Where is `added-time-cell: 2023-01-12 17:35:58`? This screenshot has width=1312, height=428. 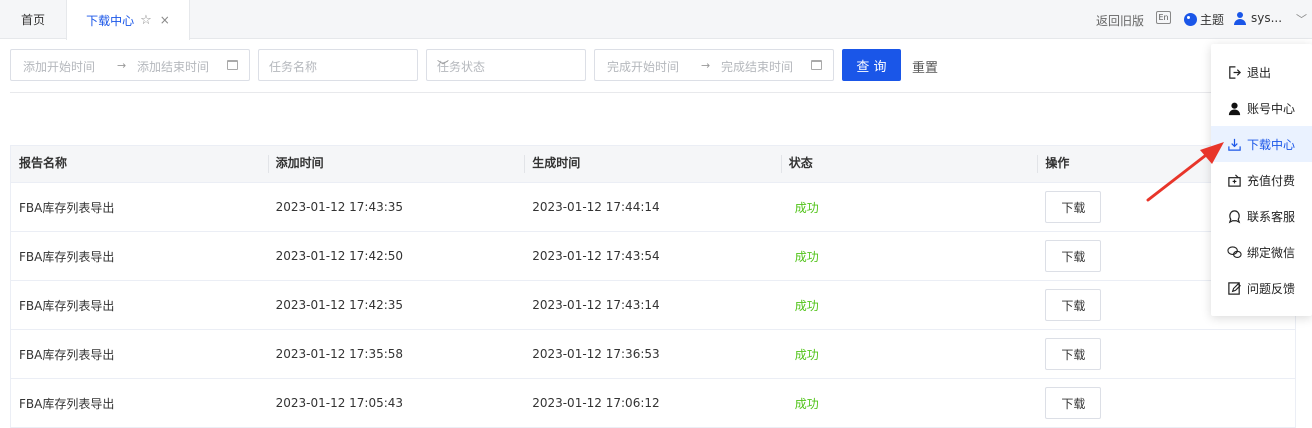
added-time-cell: 2023-01-12 17:35:58 is located at coordinates (339, 354).